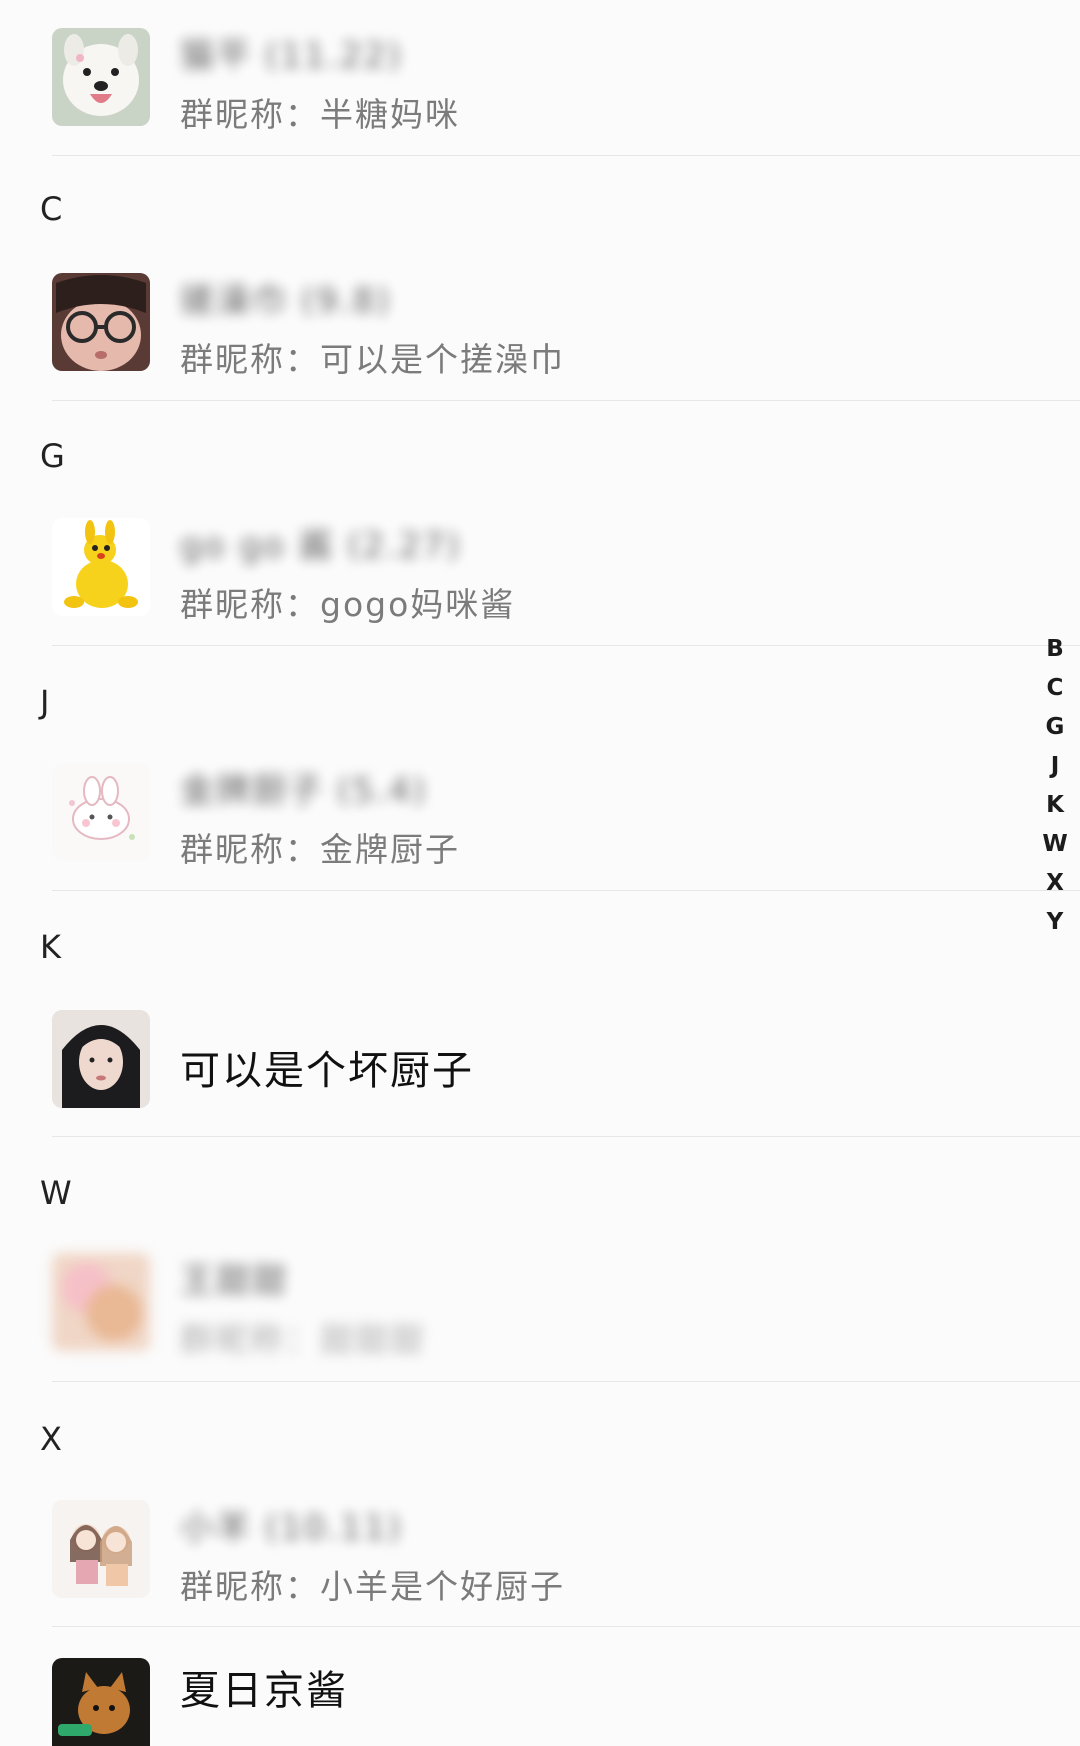 This screenshot has height=1746, width=1080. I want to click on alphabet-index: B C G J K W X Y, so click(1055, 786).